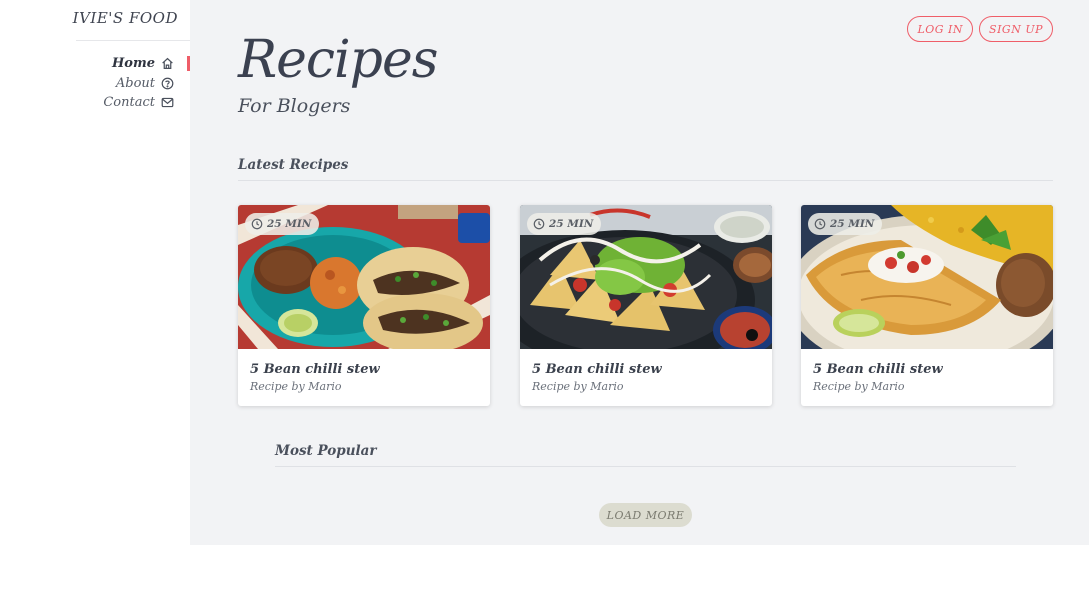  I want to click on mail-icon, so click(167, 103).